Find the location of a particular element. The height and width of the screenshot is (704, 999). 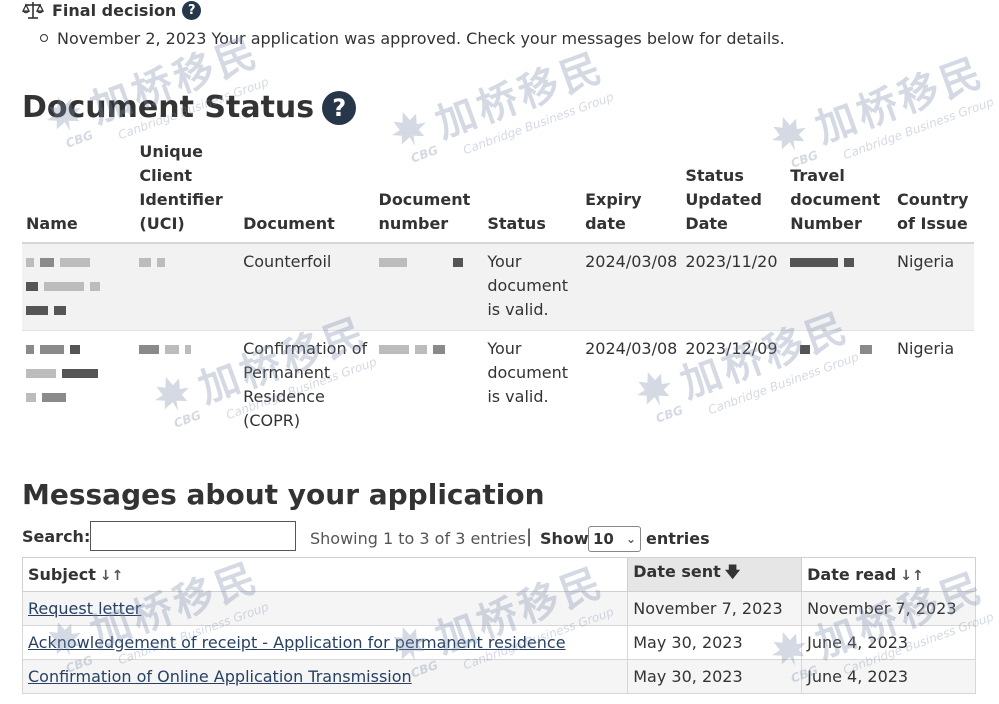

messages-heading: Messages about your application is located at coordinates (283, 494).